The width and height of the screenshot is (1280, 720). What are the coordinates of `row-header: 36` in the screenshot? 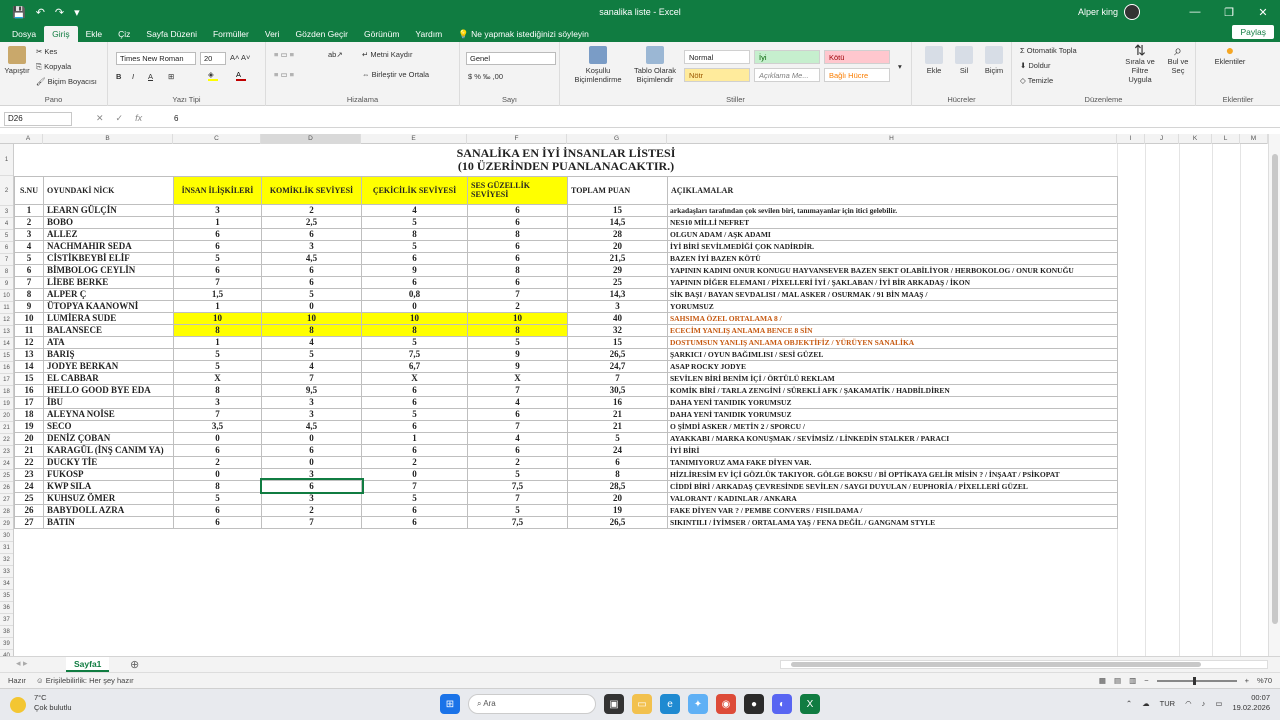 It's located at (6, 608).